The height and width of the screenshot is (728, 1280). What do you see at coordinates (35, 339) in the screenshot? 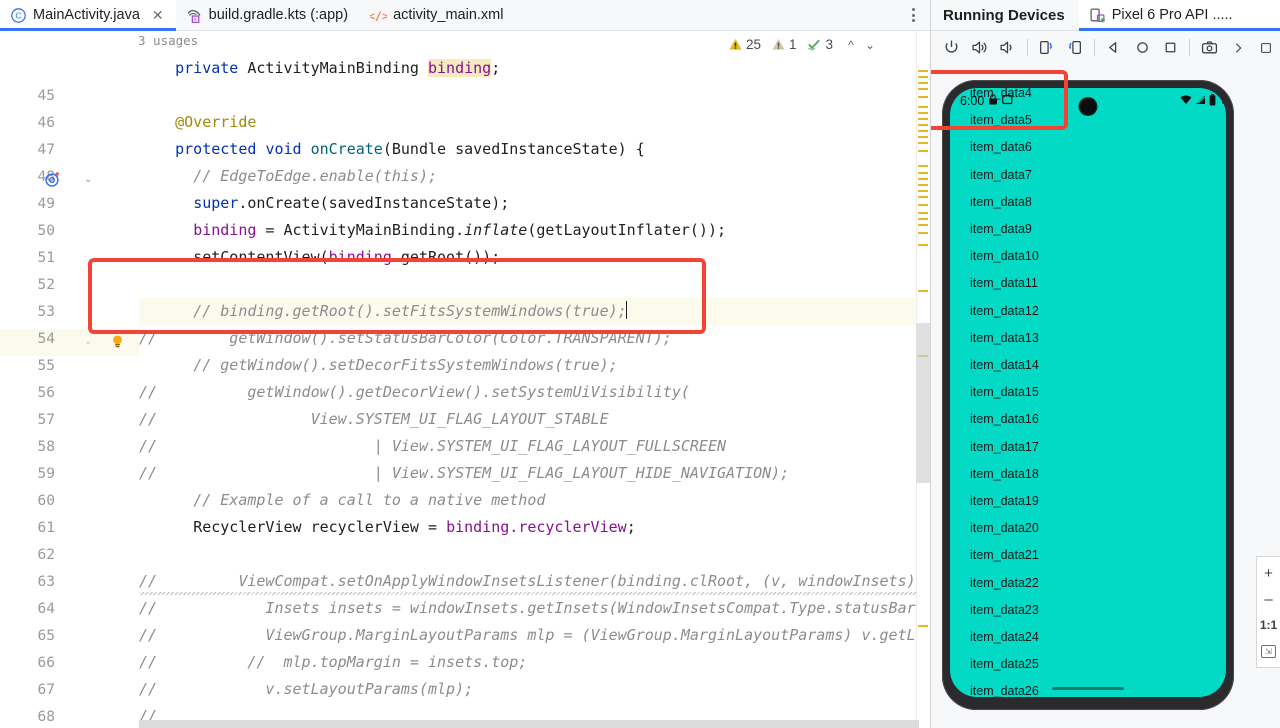
I see `line-number: 54` at bounding box center [35, 339].